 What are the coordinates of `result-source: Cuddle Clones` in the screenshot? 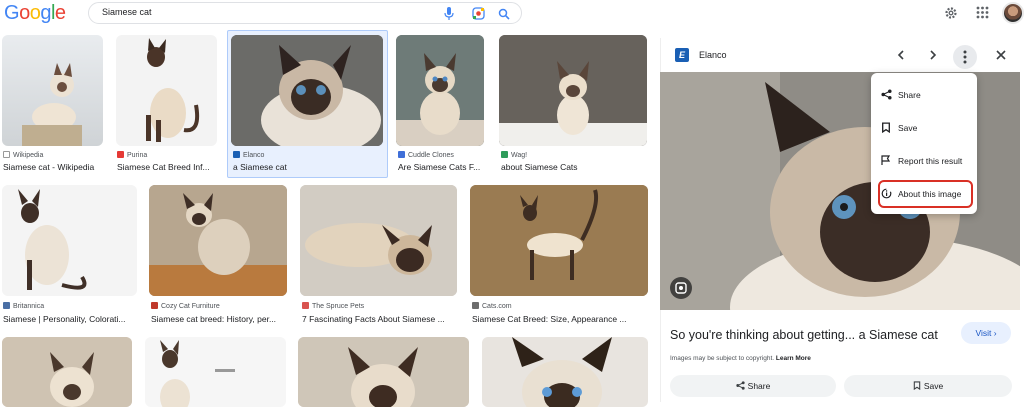 It's located at (443, 155).